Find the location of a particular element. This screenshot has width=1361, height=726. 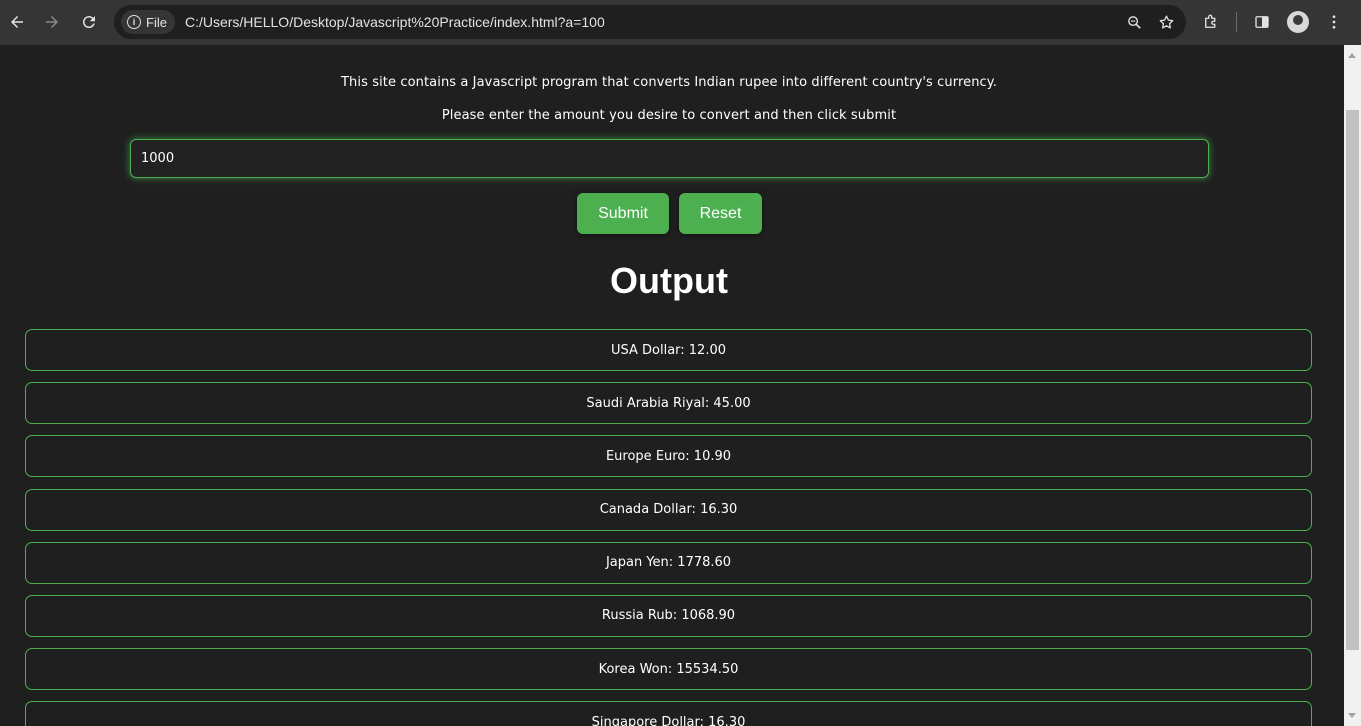

scroll-thumb is located at coordinates (1352, 380).